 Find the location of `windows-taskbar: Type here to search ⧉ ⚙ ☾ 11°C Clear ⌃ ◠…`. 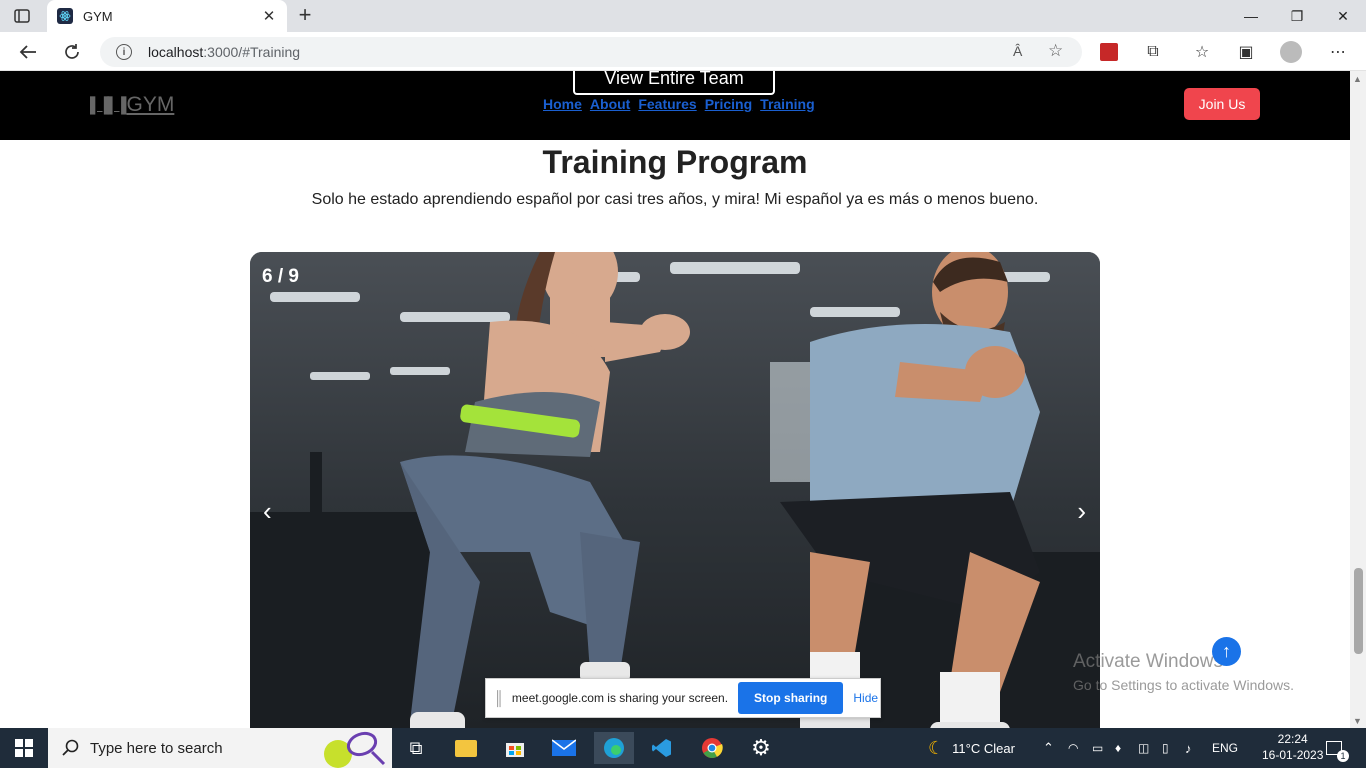

windows-taskbar: Type here to search ⧉ ⚙ ☾ 11°C Clear ⌃ ◠… is located at coordinates (683, 748).